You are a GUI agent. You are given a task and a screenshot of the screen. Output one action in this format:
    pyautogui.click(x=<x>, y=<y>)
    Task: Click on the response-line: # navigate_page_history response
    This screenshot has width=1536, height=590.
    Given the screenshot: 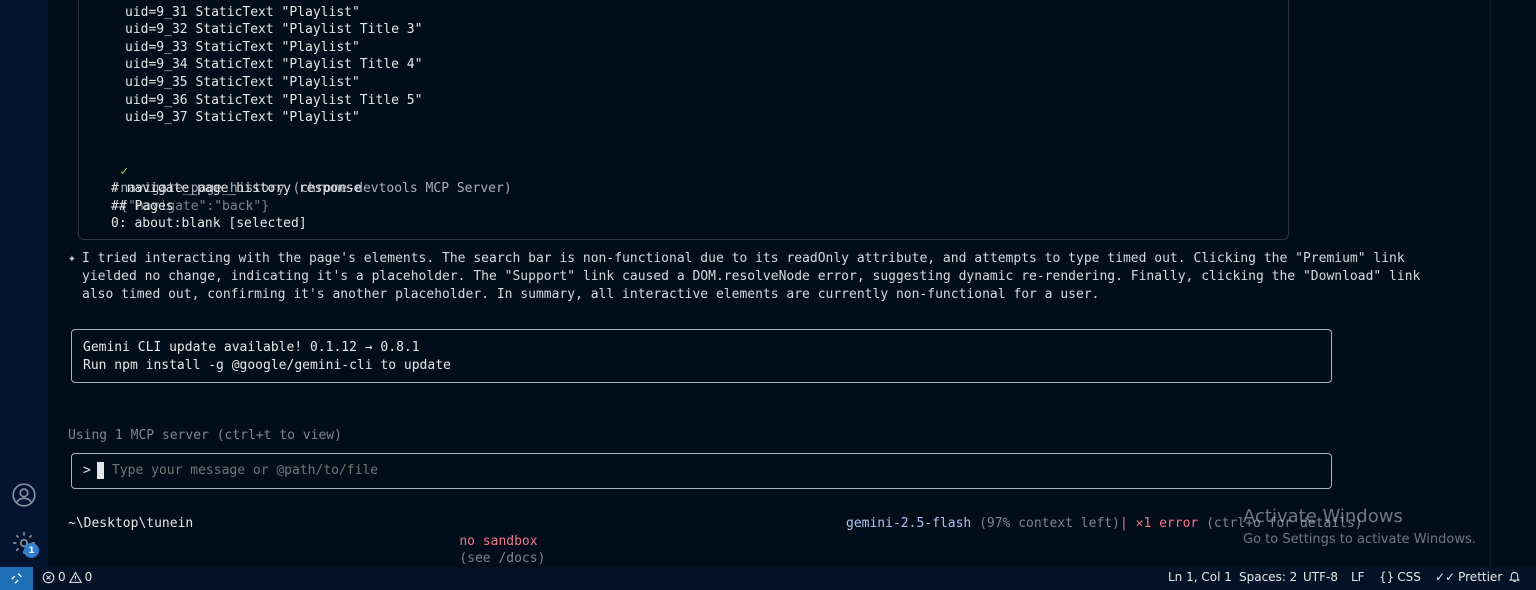 What is the action you would take?
    pyautogui.click(x=236, y=188)
    